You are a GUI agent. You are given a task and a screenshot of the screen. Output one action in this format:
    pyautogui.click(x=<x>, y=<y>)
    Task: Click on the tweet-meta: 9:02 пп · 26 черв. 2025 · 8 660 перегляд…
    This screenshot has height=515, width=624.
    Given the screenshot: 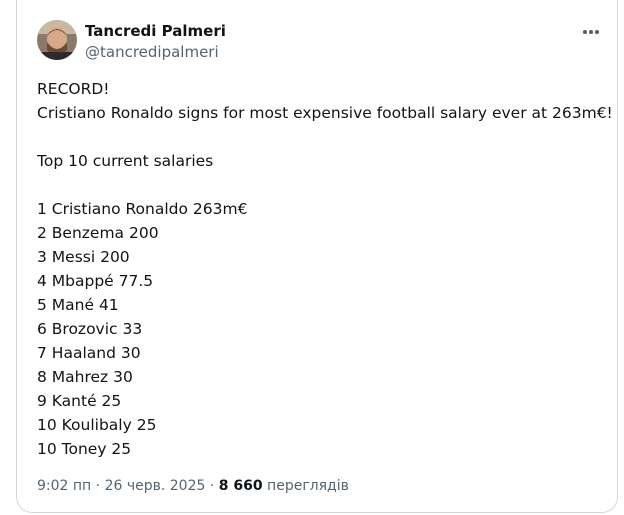 What is the action you would take?
    pyautogui.click(x=193, y=486)
    